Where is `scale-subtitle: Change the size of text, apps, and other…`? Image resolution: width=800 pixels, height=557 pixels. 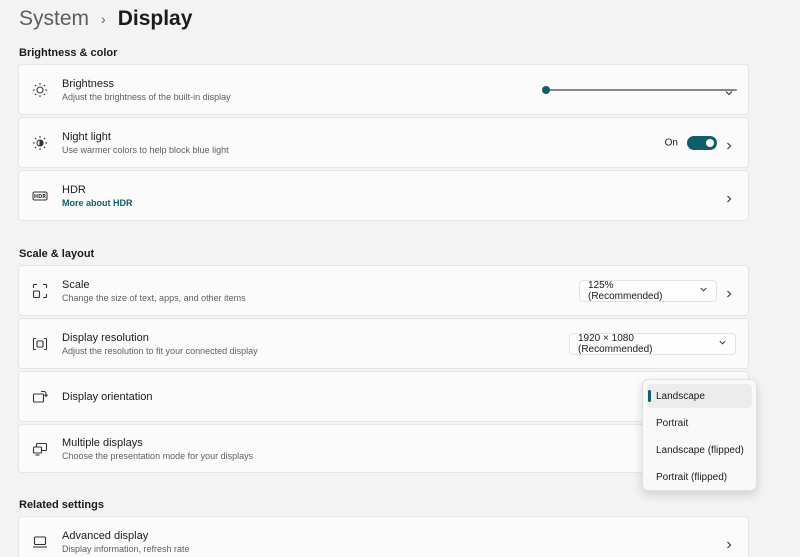 scale-subtitle: Change the size of text, apps, and other… is located at coordinates (154, 297).